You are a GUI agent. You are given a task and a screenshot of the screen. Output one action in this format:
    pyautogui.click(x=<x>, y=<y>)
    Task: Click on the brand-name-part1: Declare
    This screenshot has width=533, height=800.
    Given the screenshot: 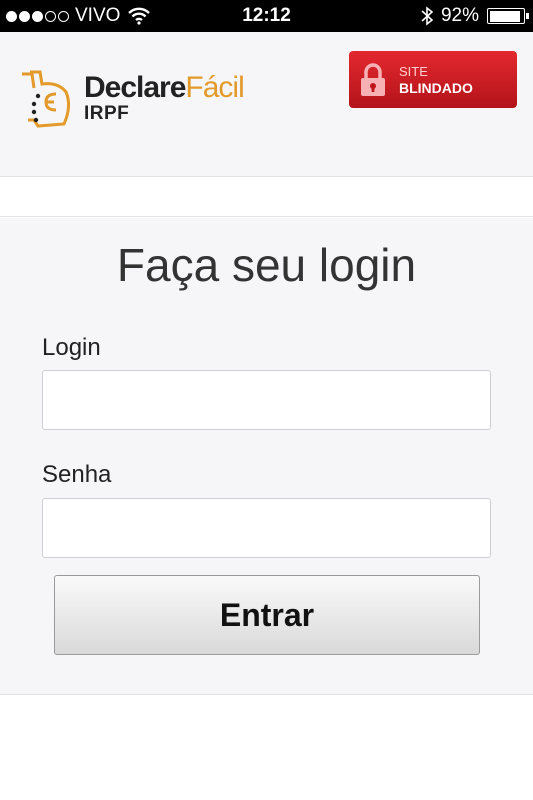 What is the action you would take?
    pyautogui.click(x=135, y=87)
    